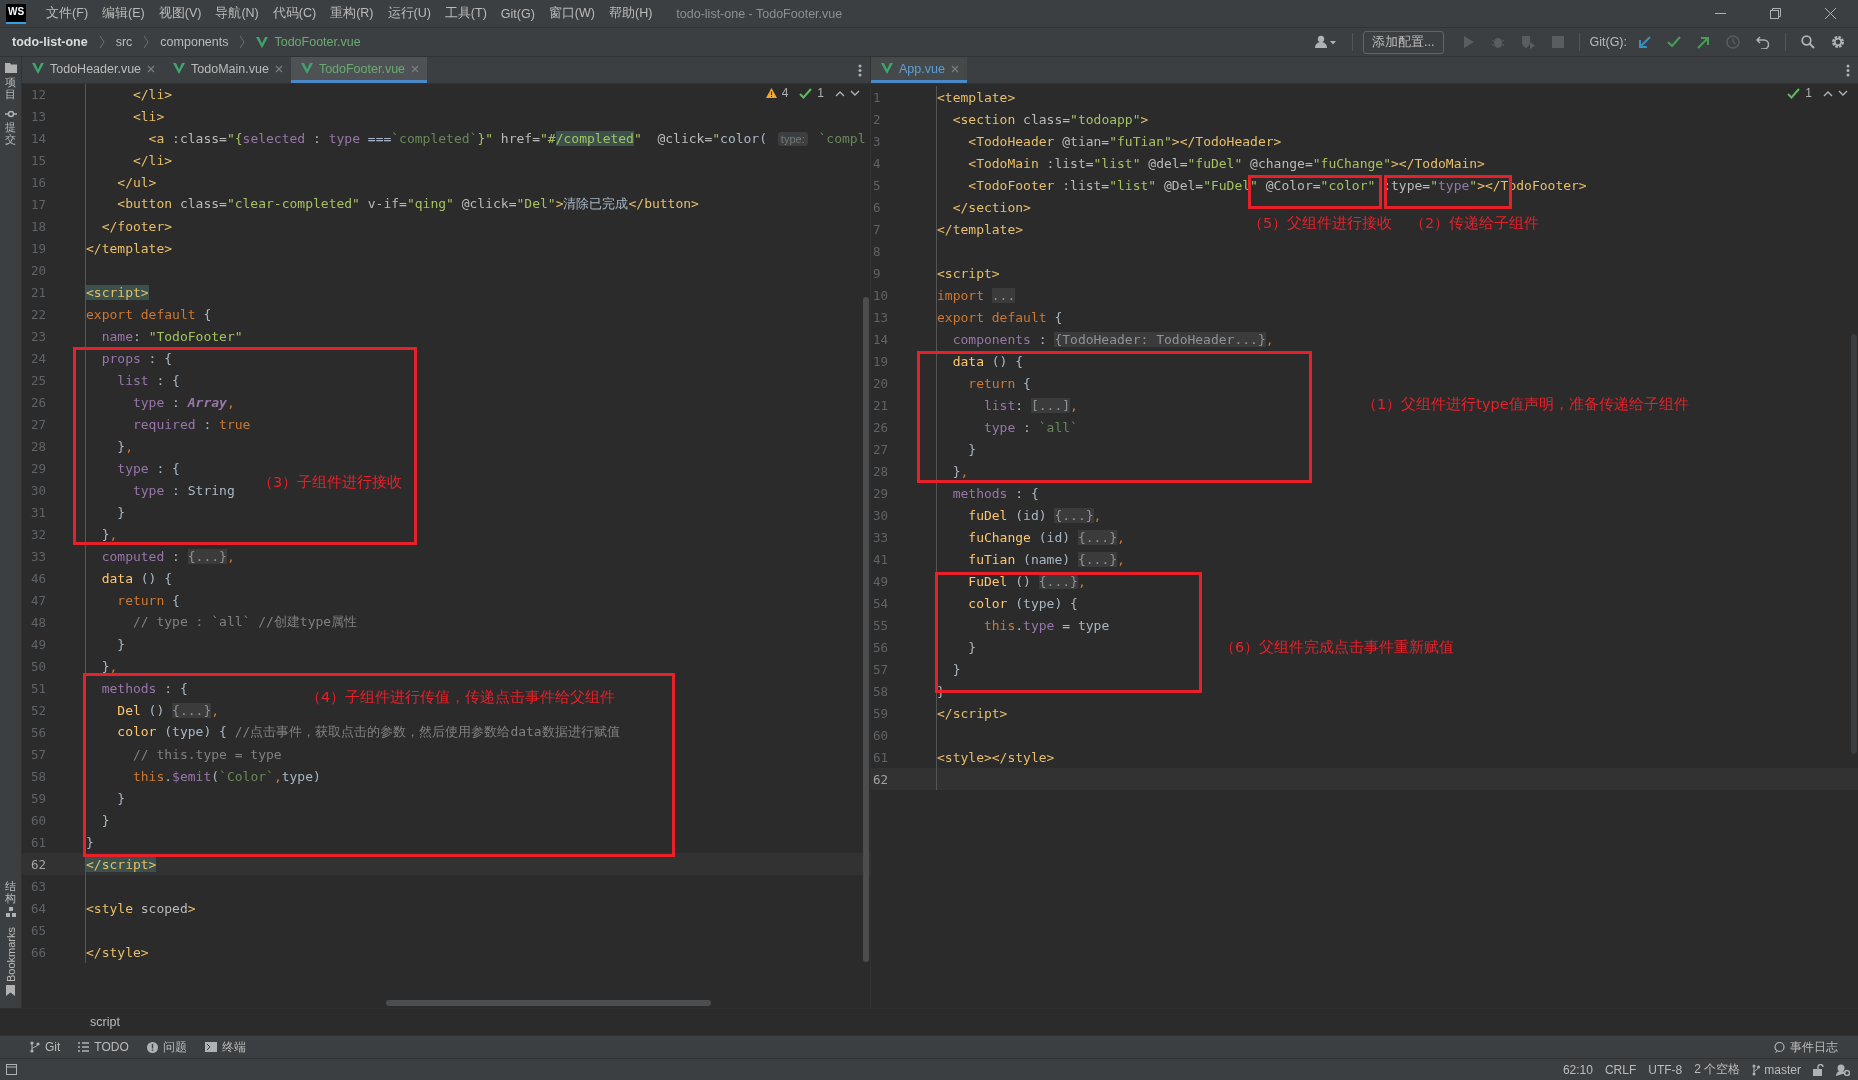  What do you see at coordinates (129, 248) in the screenshot?
I see `code-line: </template>` at bounding box center [129, 248].